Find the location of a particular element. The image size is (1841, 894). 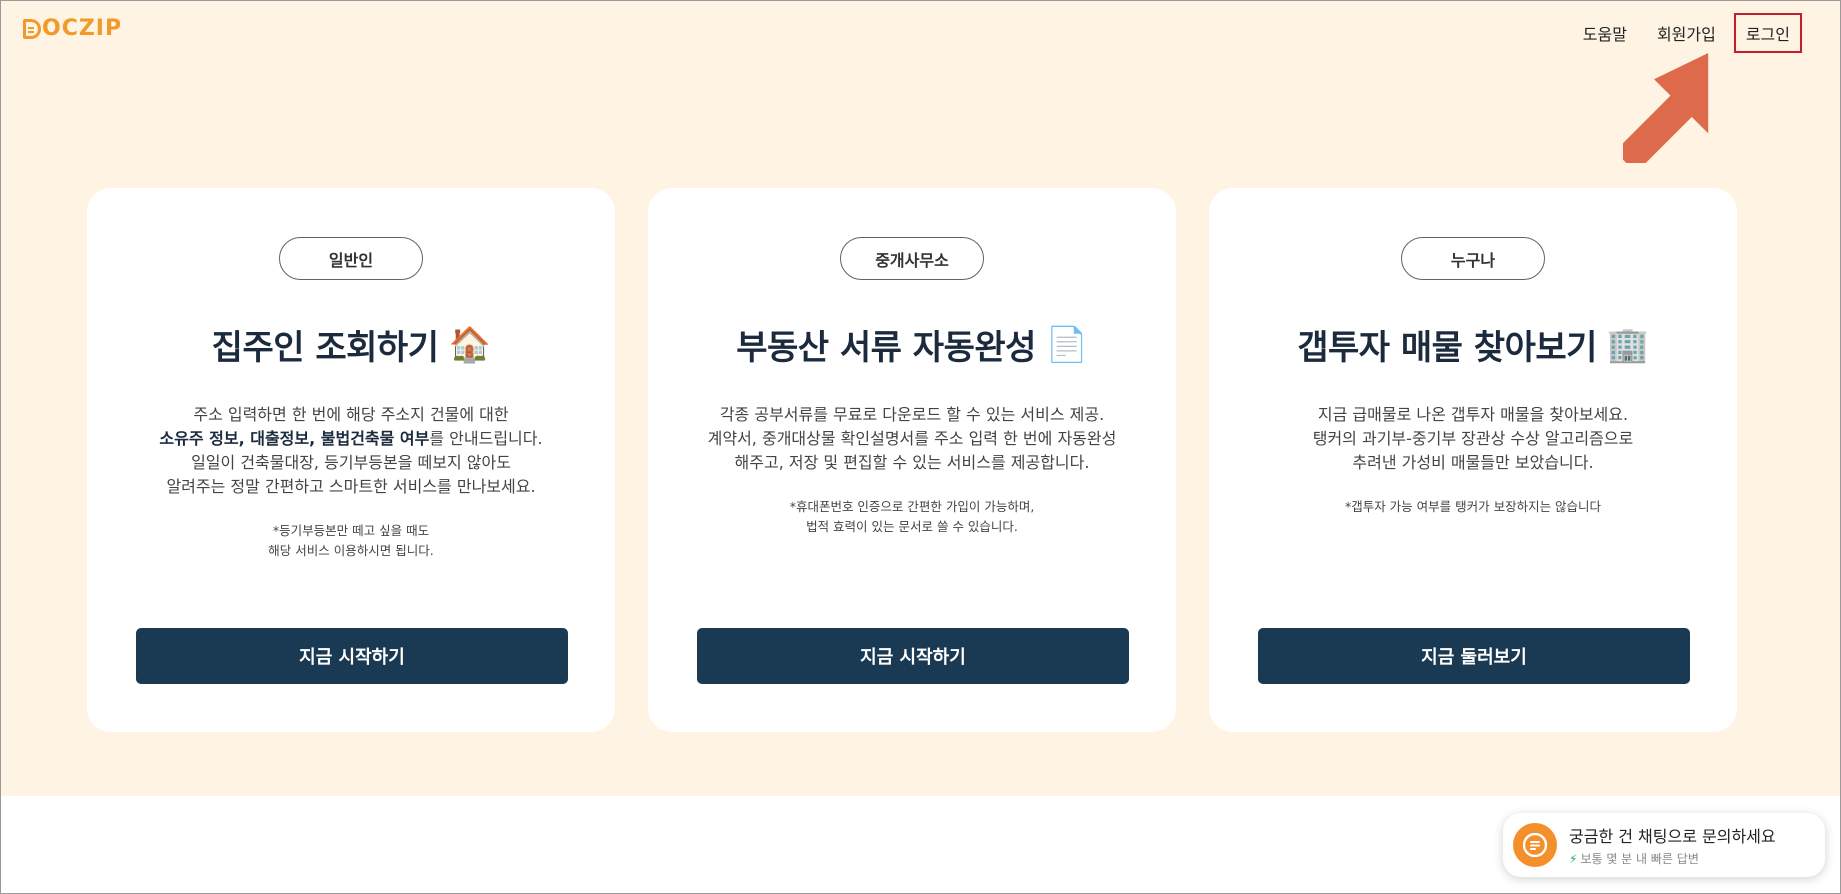

card-title: 집주인 조회하기 🏠 is located at coordinates (351, 344).